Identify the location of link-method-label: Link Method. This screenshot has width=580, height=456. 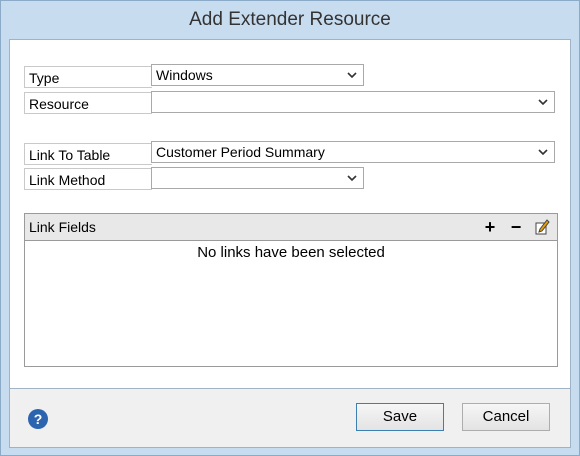
(88, 179).